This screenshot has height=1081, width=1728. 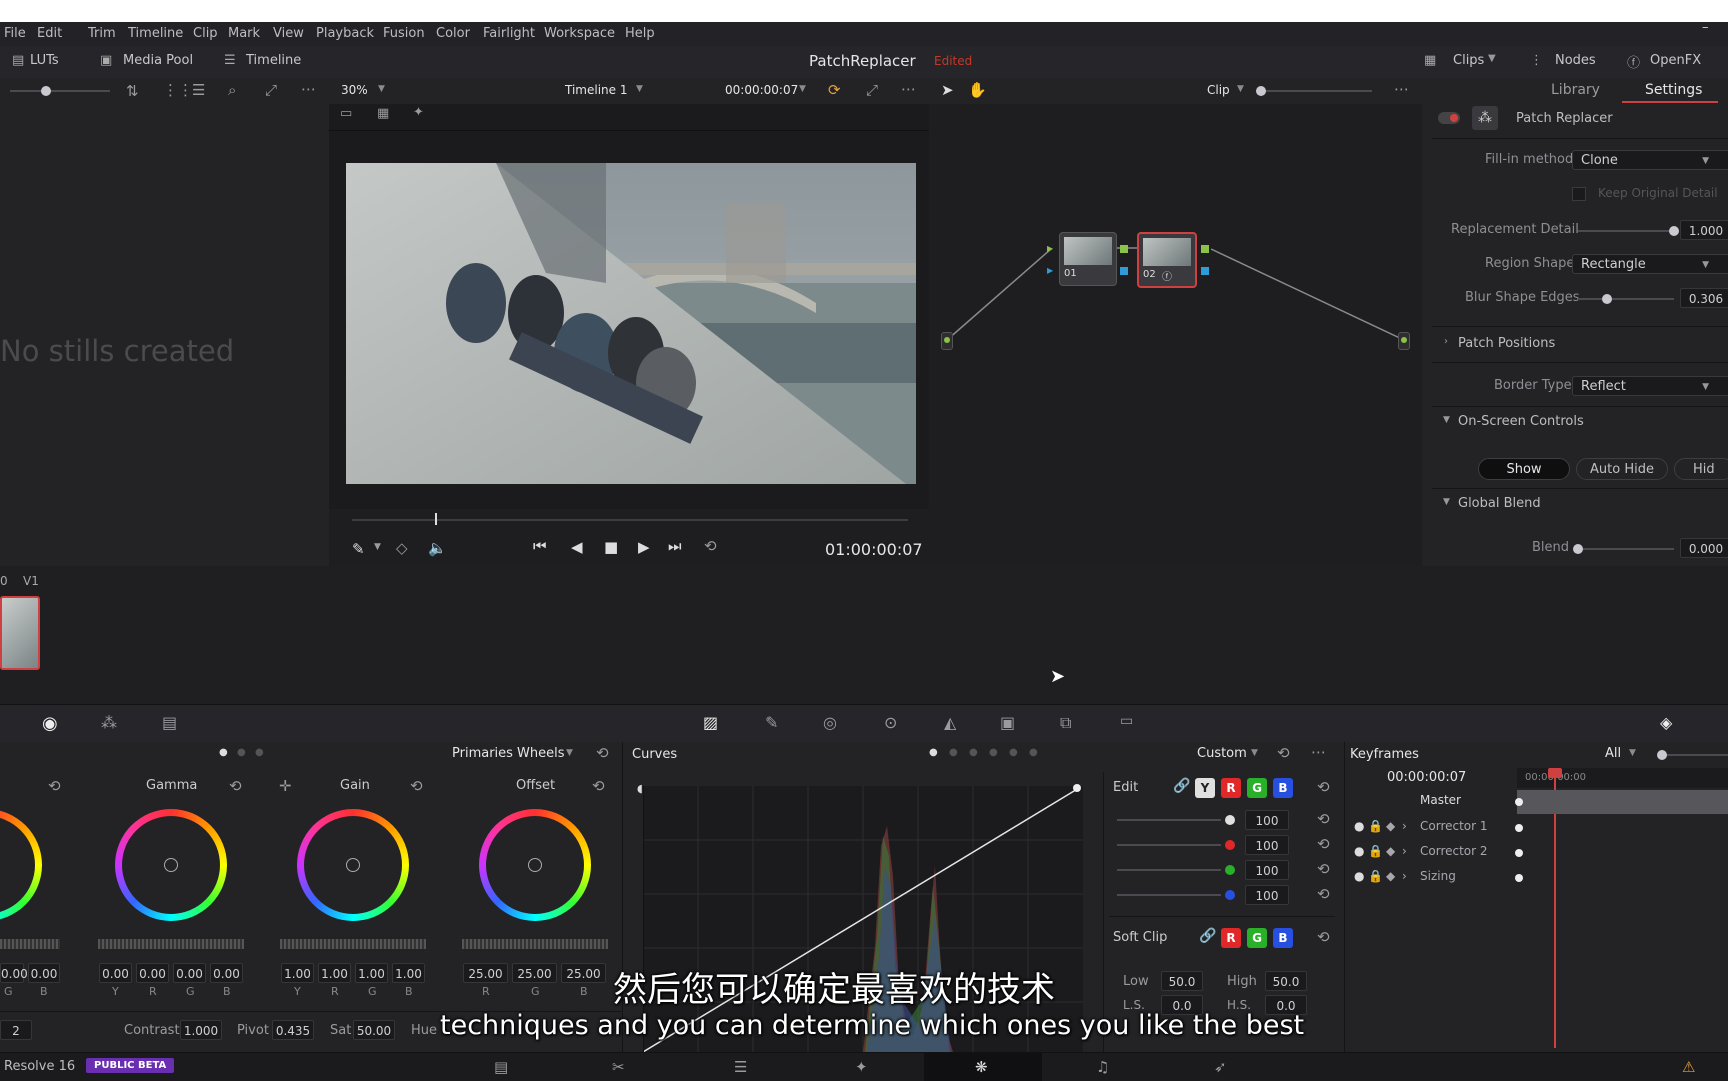 I want to click on blend-handle, so click(x=1578, y=549).